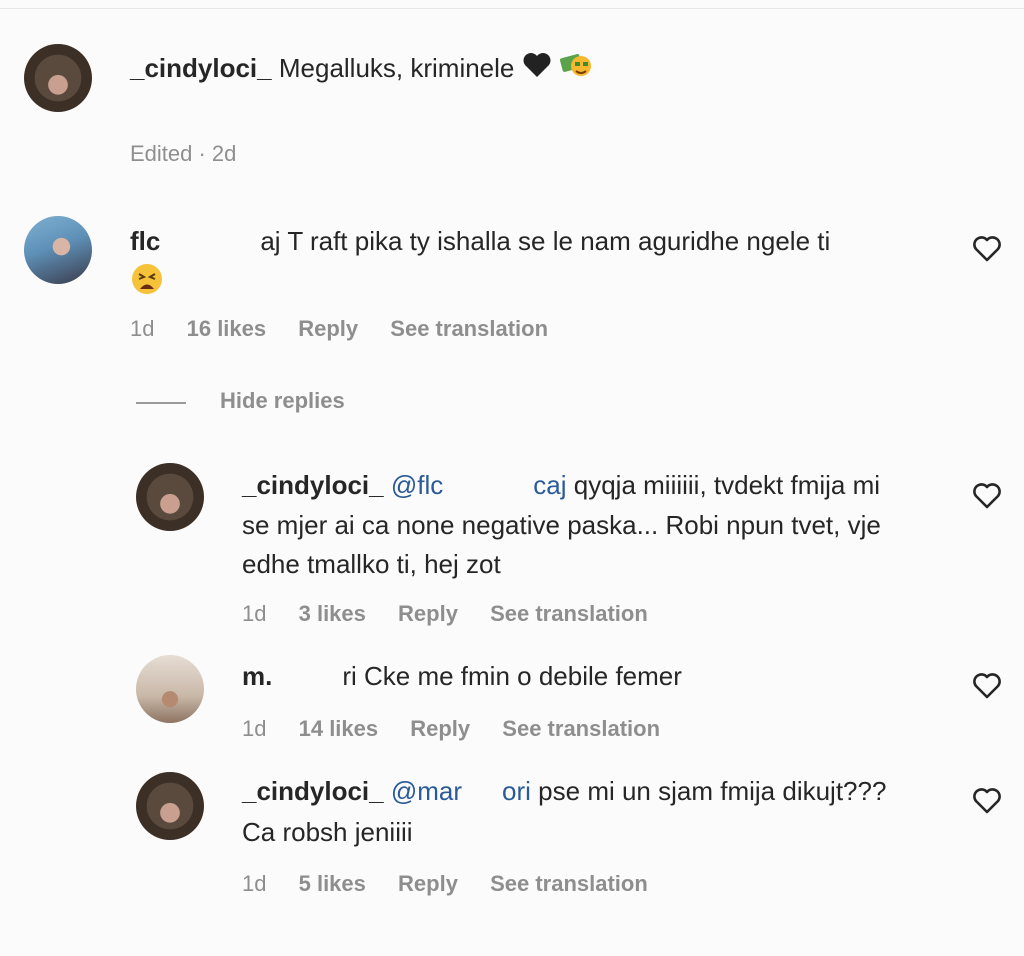 This screenshot has width=1024, height=956. Describe the element at coordinates (332, 883) in the screenshot. I see `likes-count: 5 likes` at that location.